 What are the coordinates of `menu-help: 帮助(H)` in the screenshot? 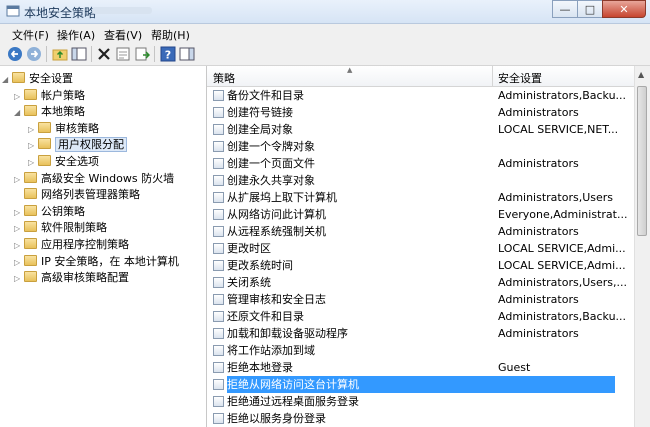 It's located at (170, 35).